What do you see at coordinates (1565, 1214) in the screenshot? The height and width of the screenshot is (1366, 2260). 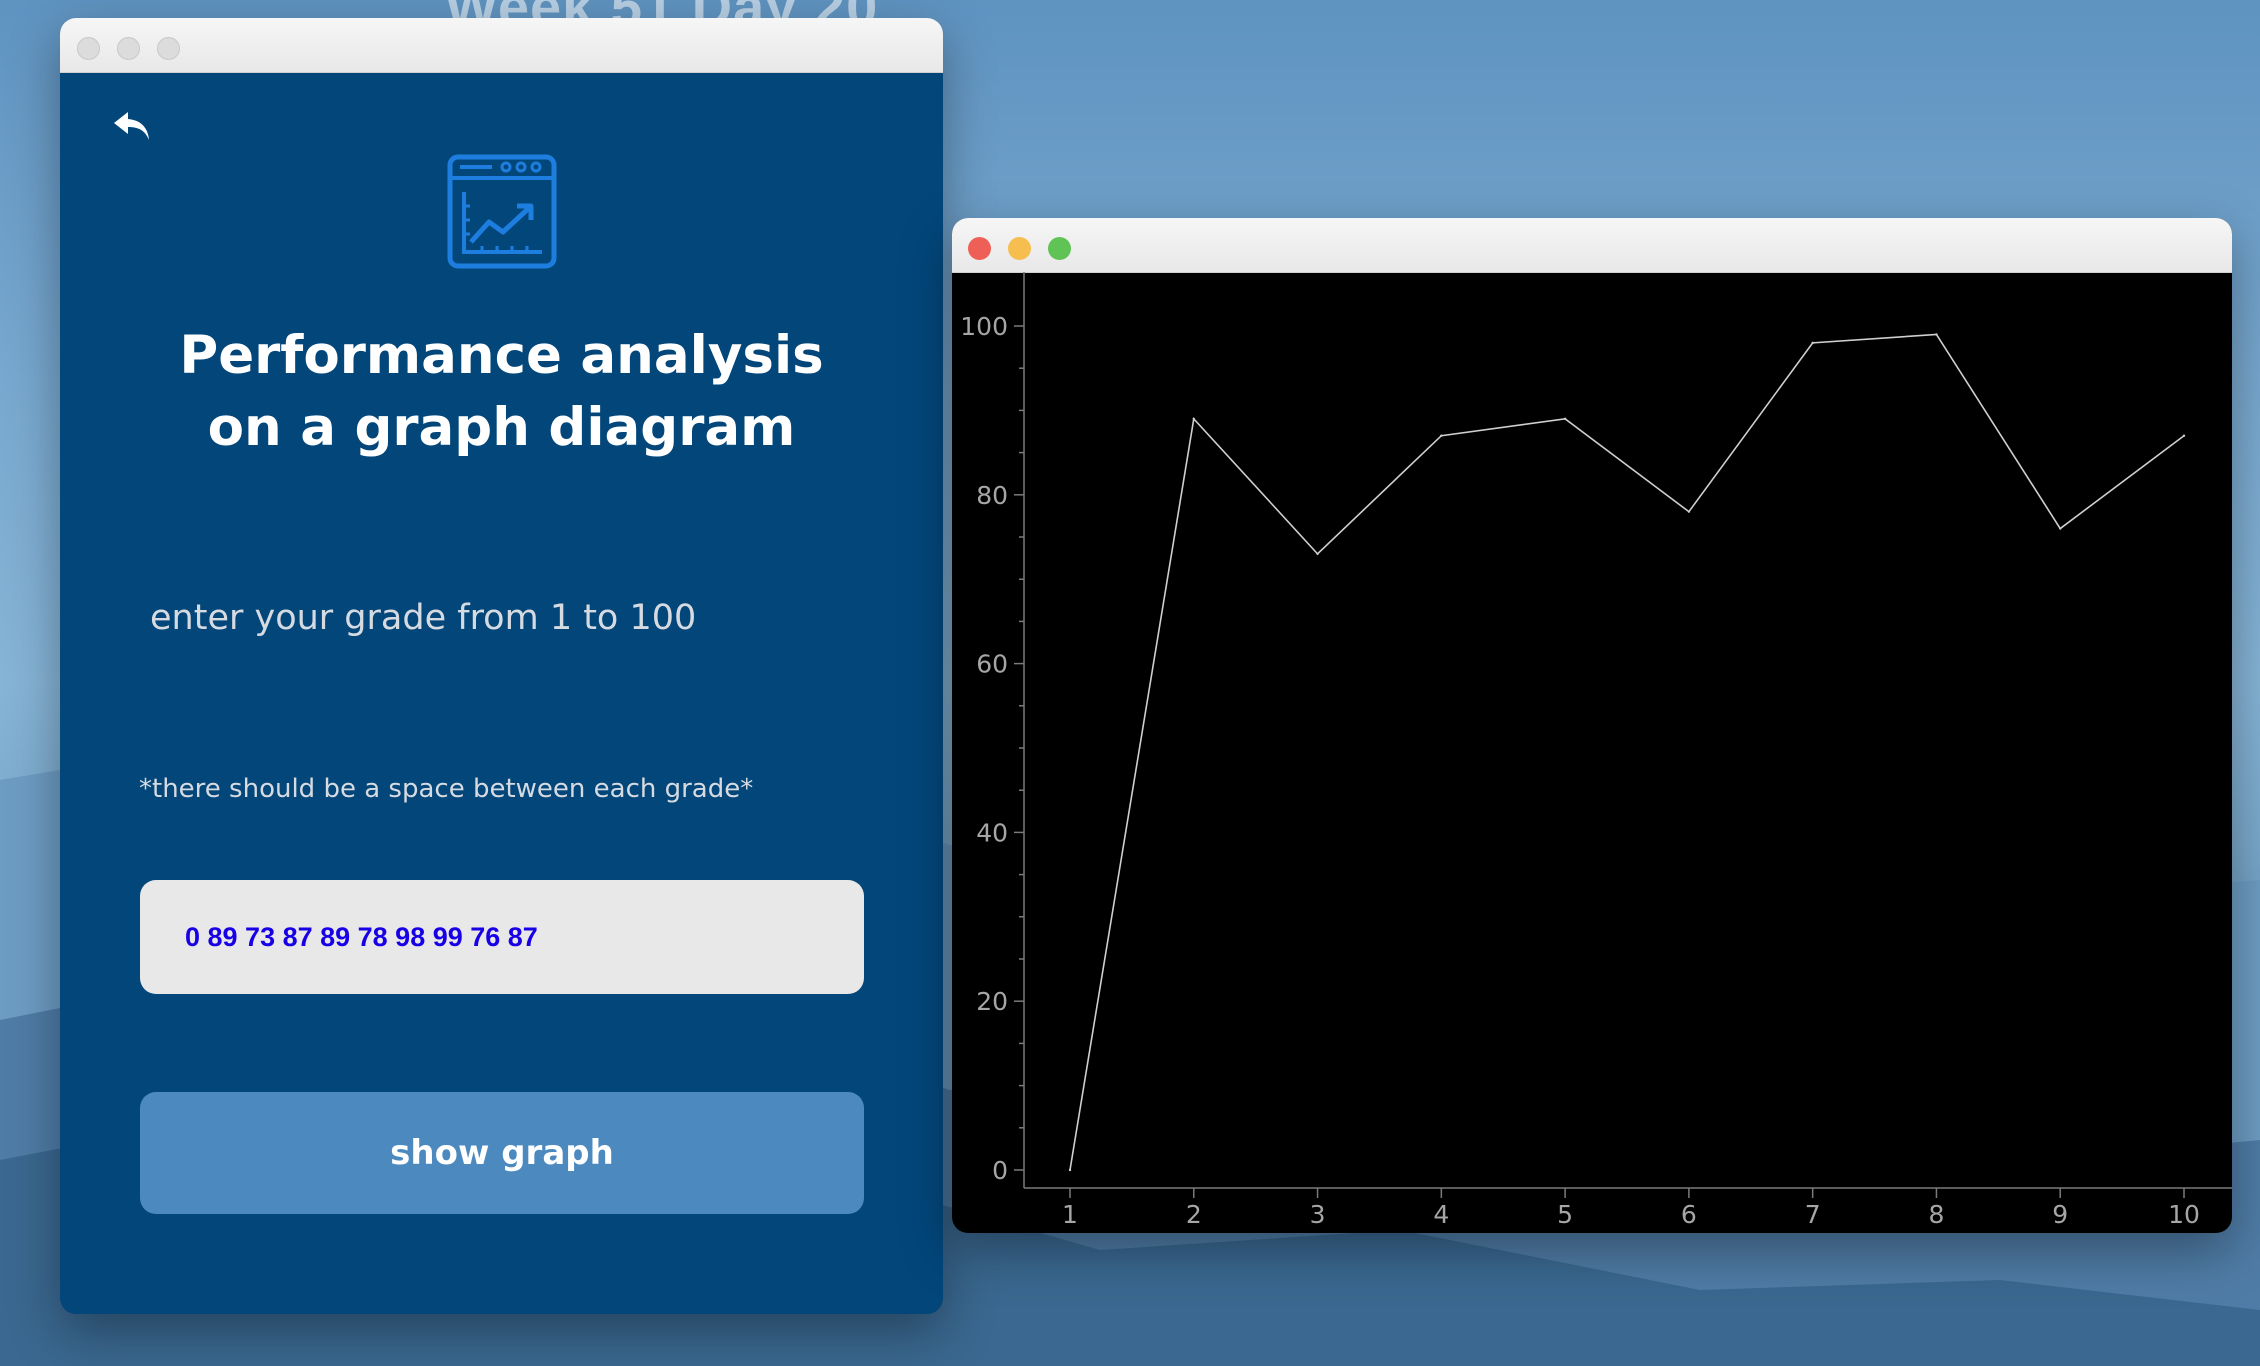 I see `x-tick-label: 5` at bounding box center [1565, 1214].